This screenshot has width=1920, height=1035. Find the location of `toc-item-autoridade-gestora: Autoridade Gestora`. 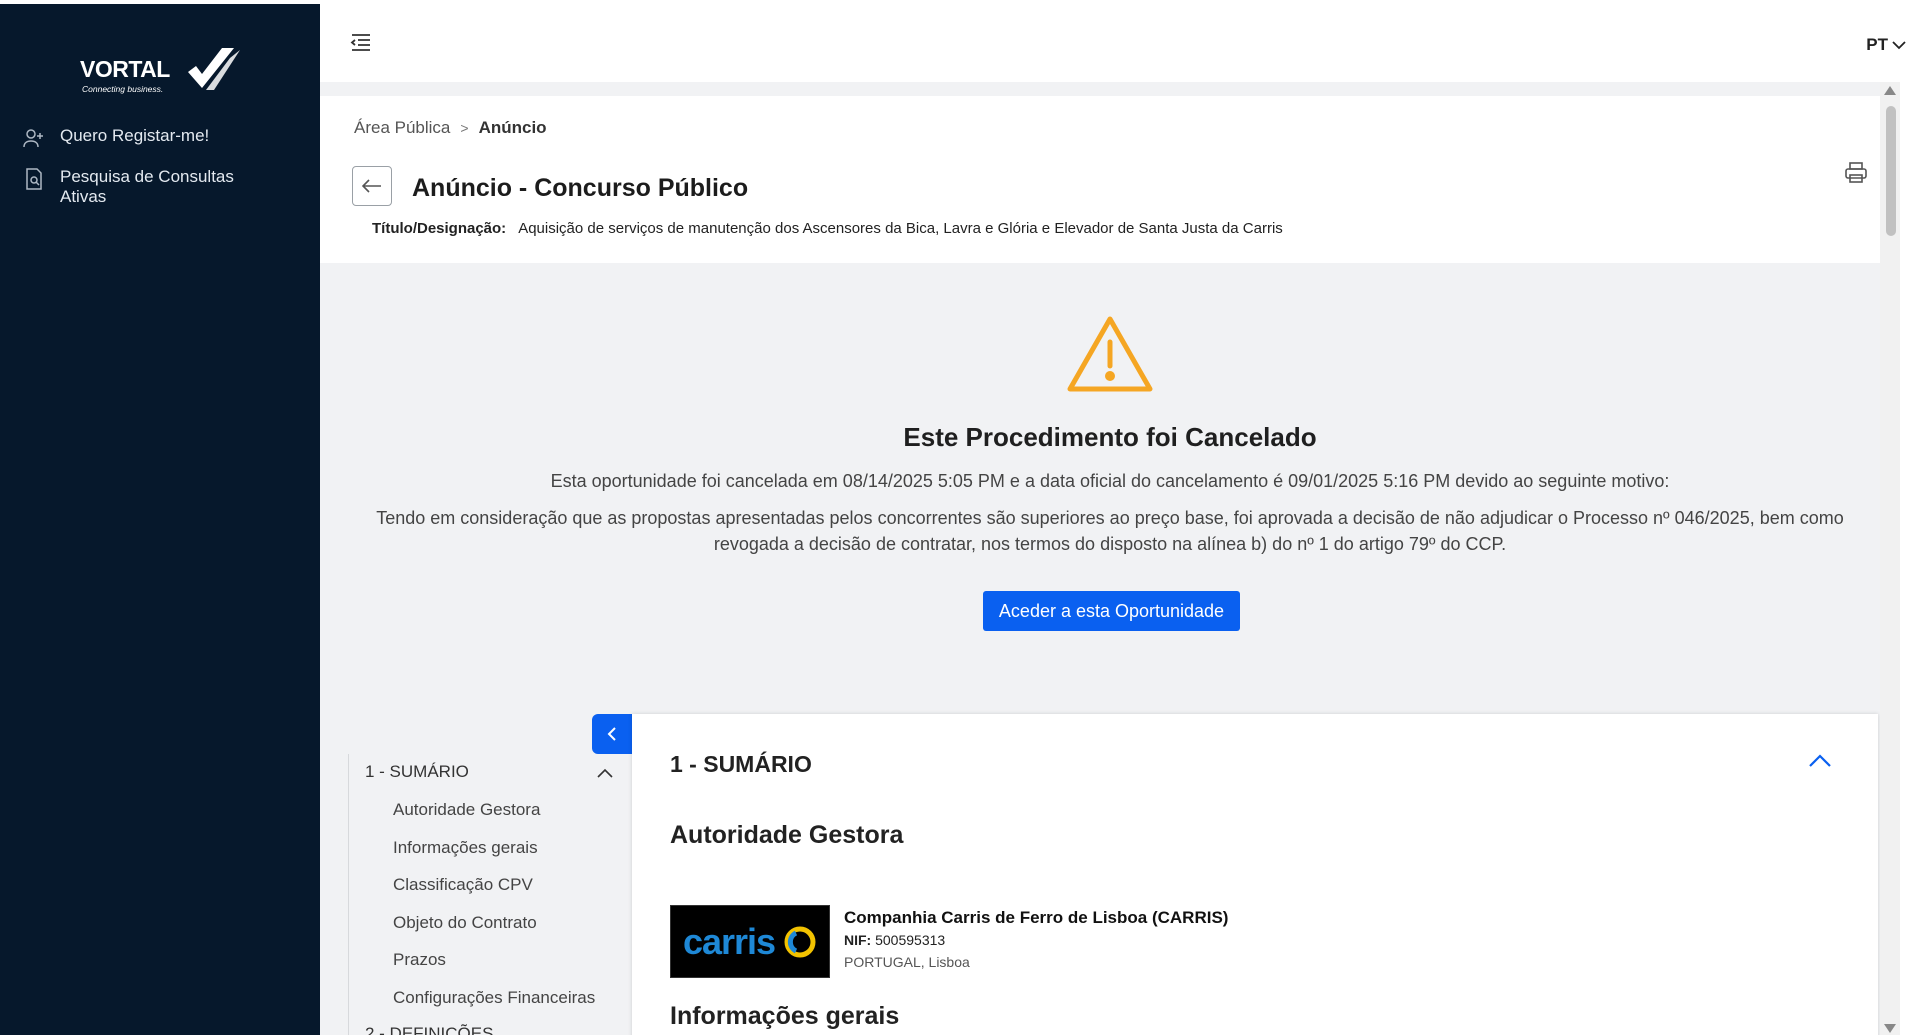

toc-item-autoridade-gestora: Autoridade Gestora is located at coordinates (466, 810).